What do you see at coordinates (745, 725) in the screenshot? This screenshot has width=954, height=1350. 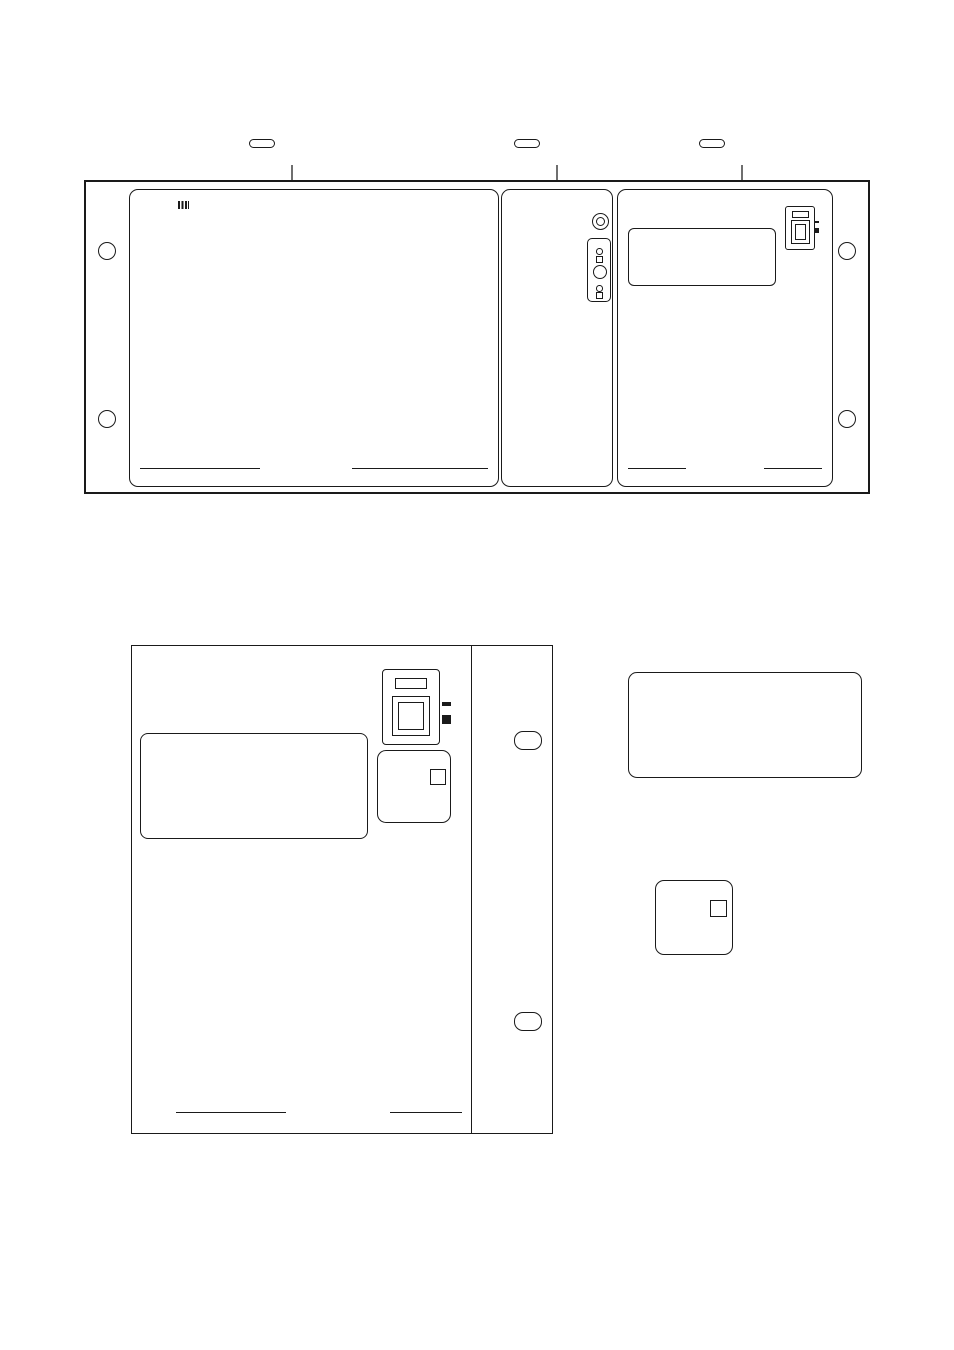 I see `eq-blowup-panel` at bounding box center [745, 725].